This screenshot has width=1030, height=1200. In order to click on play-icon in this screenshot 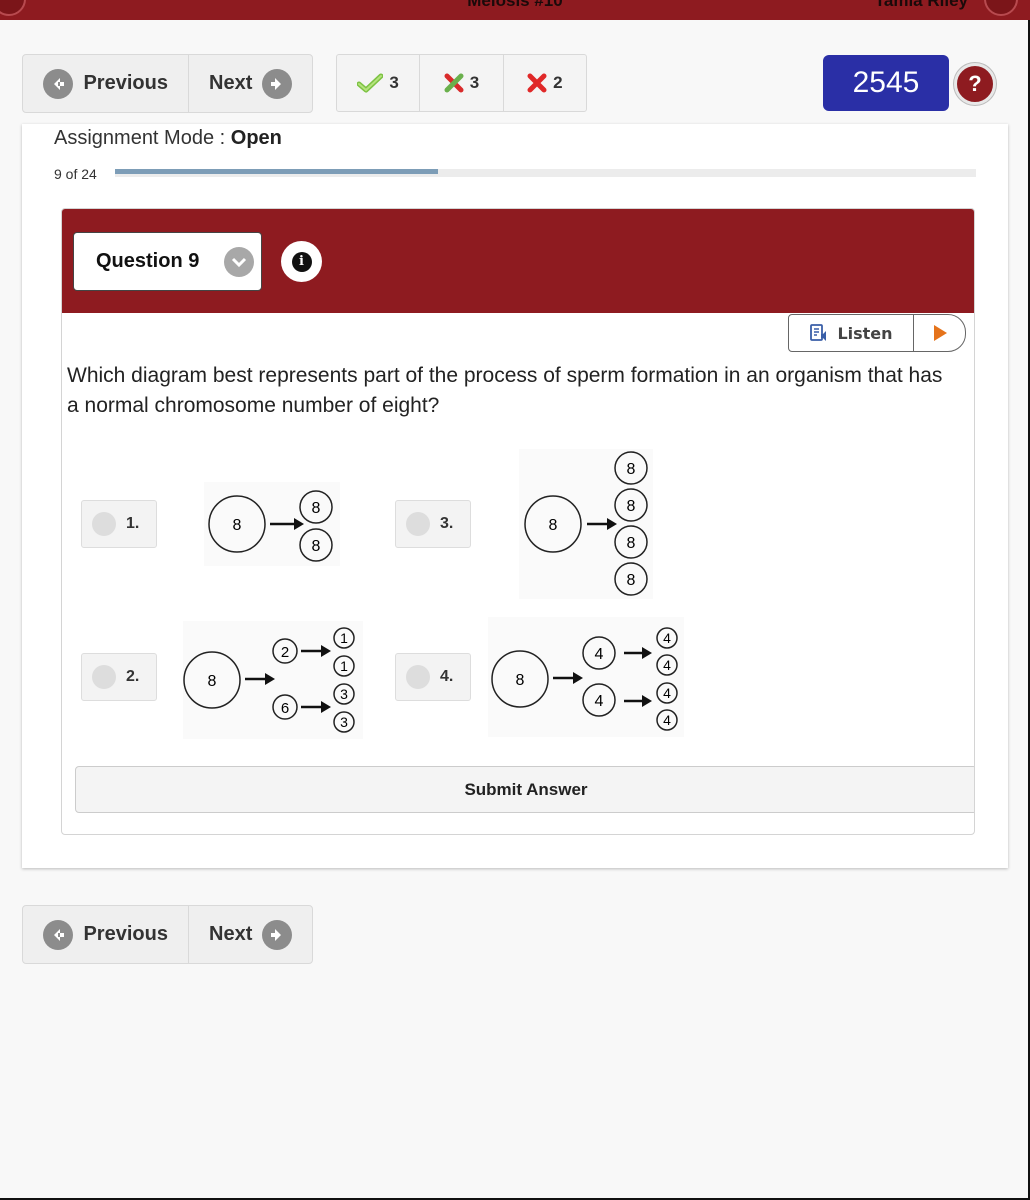, I will do `click(940, 333)`.